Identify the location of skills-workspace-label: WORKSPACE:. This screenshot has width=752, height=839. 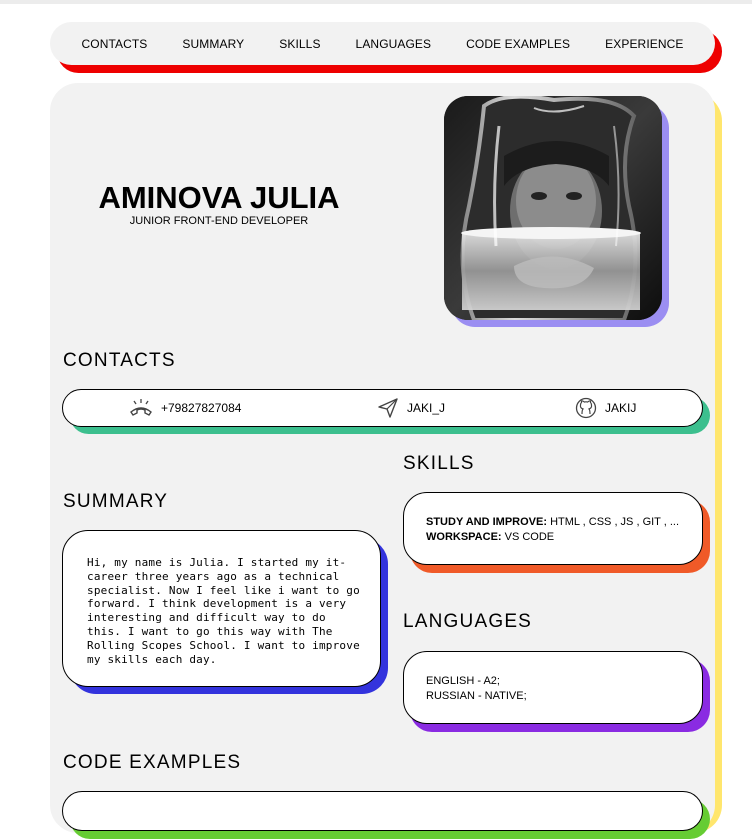
(464, 537).